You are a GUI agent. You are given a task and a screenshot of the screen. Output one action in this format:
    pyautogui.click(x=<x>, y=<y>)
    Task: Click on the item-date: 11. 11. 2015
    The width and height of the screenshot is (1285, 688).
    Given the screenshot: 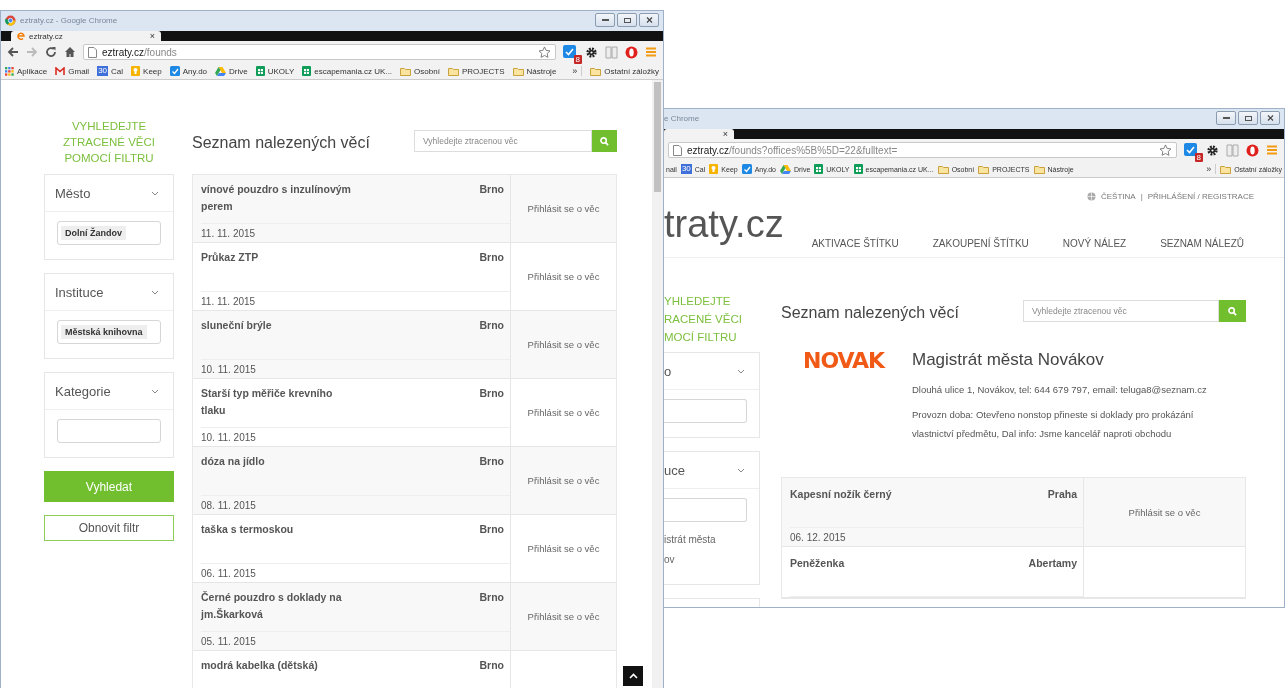 What is the action you would take?
    pyautogui.click(x=229, y=234)
    